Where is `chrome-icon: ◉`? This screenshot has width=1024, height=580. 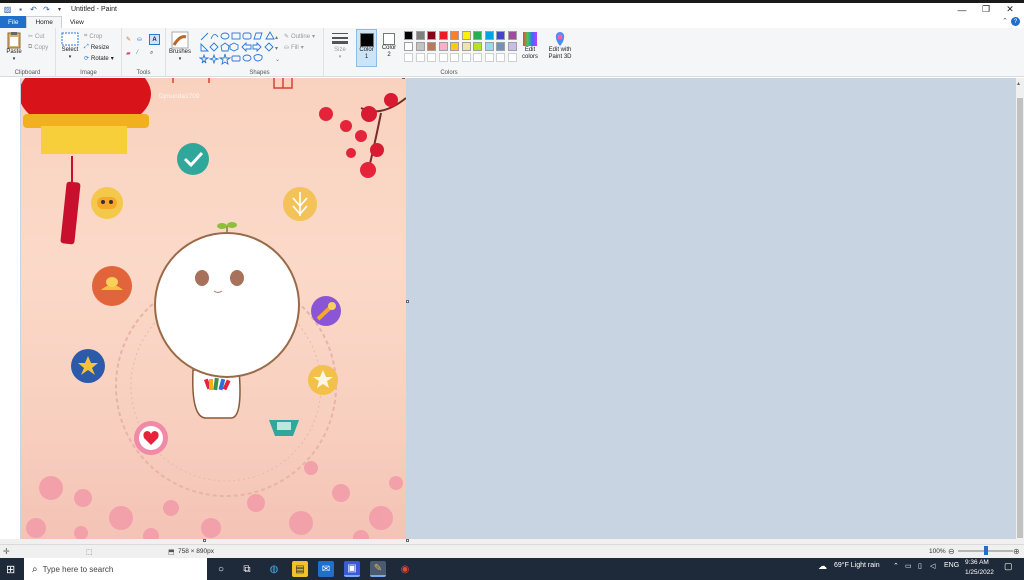
chrome-icon: ◉ is located at coordinates (405, 569).